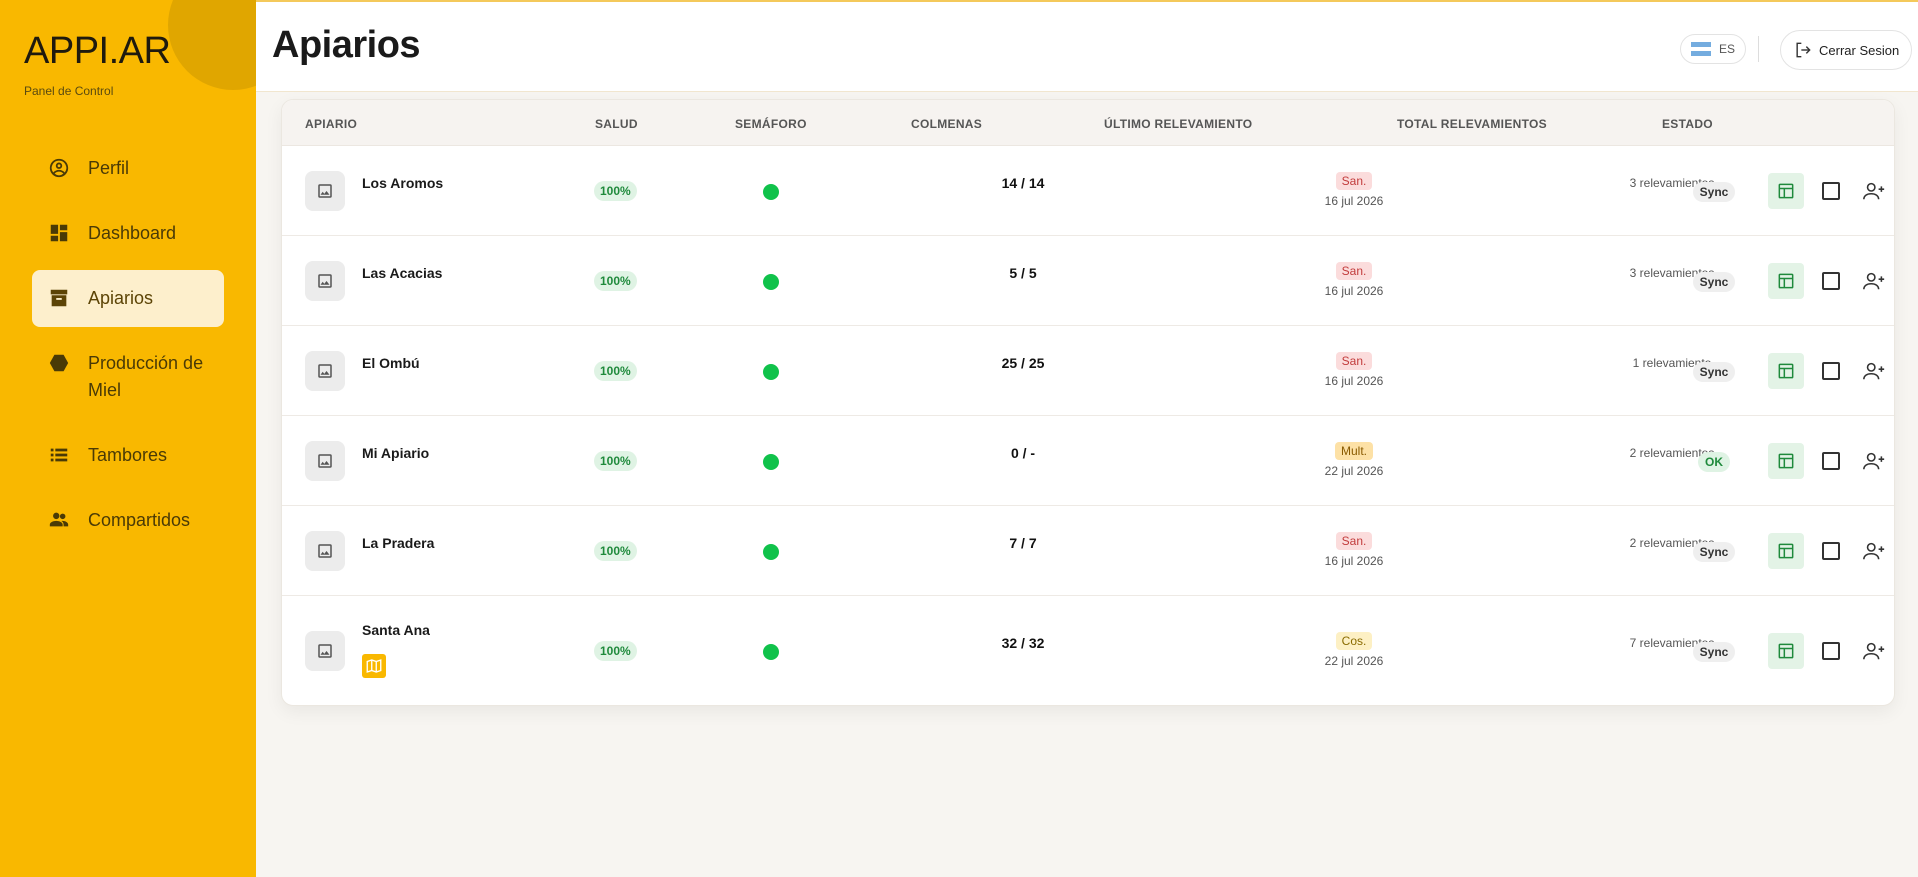  I want to click on apiario-name: Los Aromos, so click(402, 183).